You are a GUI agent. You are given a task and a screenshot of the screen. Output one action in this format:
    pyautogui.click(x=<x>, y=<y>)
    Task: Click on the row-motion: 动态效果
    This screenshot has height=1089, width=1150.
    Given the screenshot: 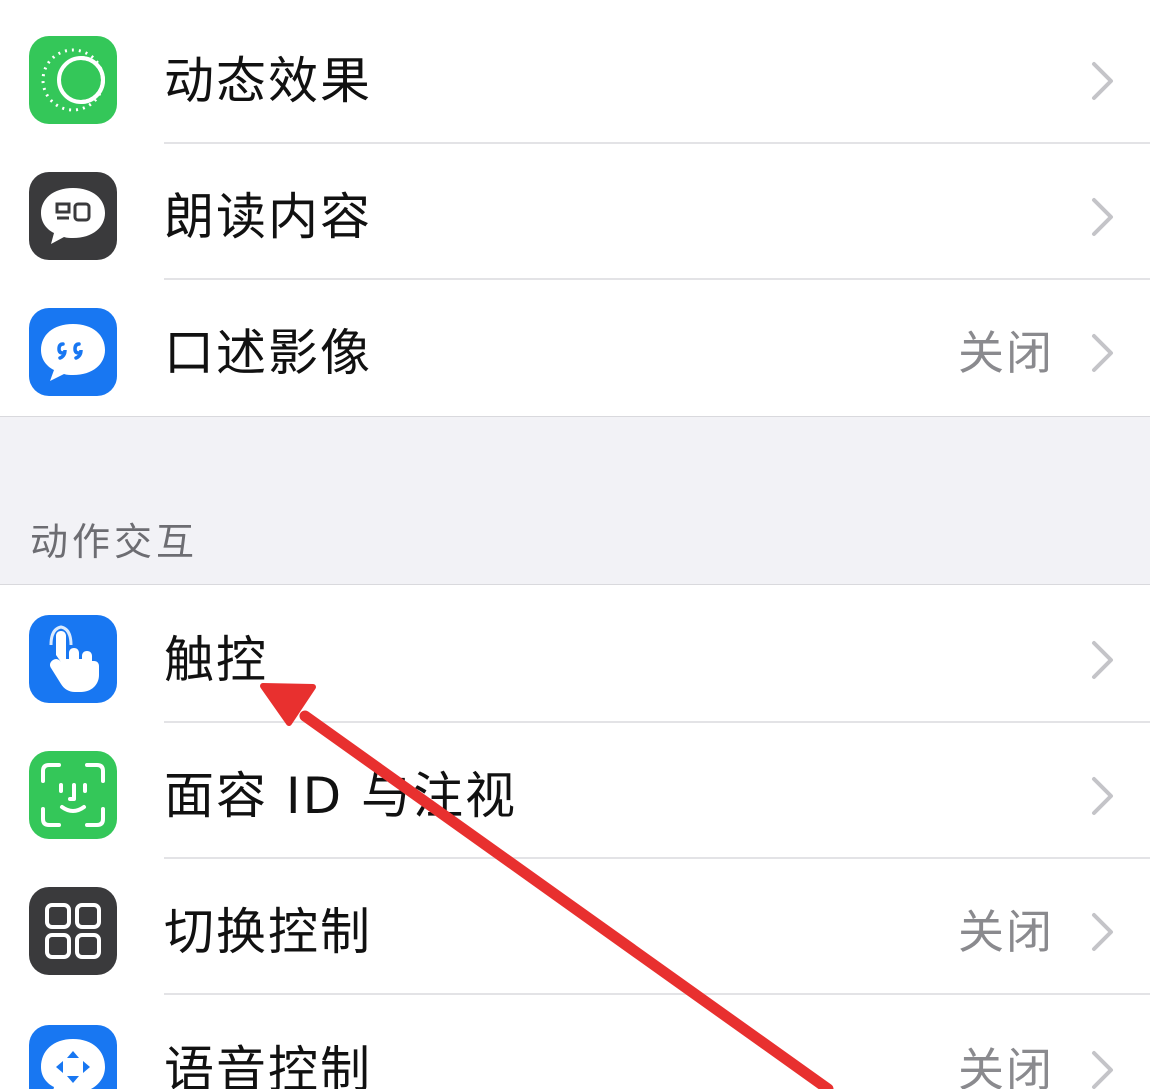 What is the action you would take?
    pyautogui.click(x=575, y=75)
    